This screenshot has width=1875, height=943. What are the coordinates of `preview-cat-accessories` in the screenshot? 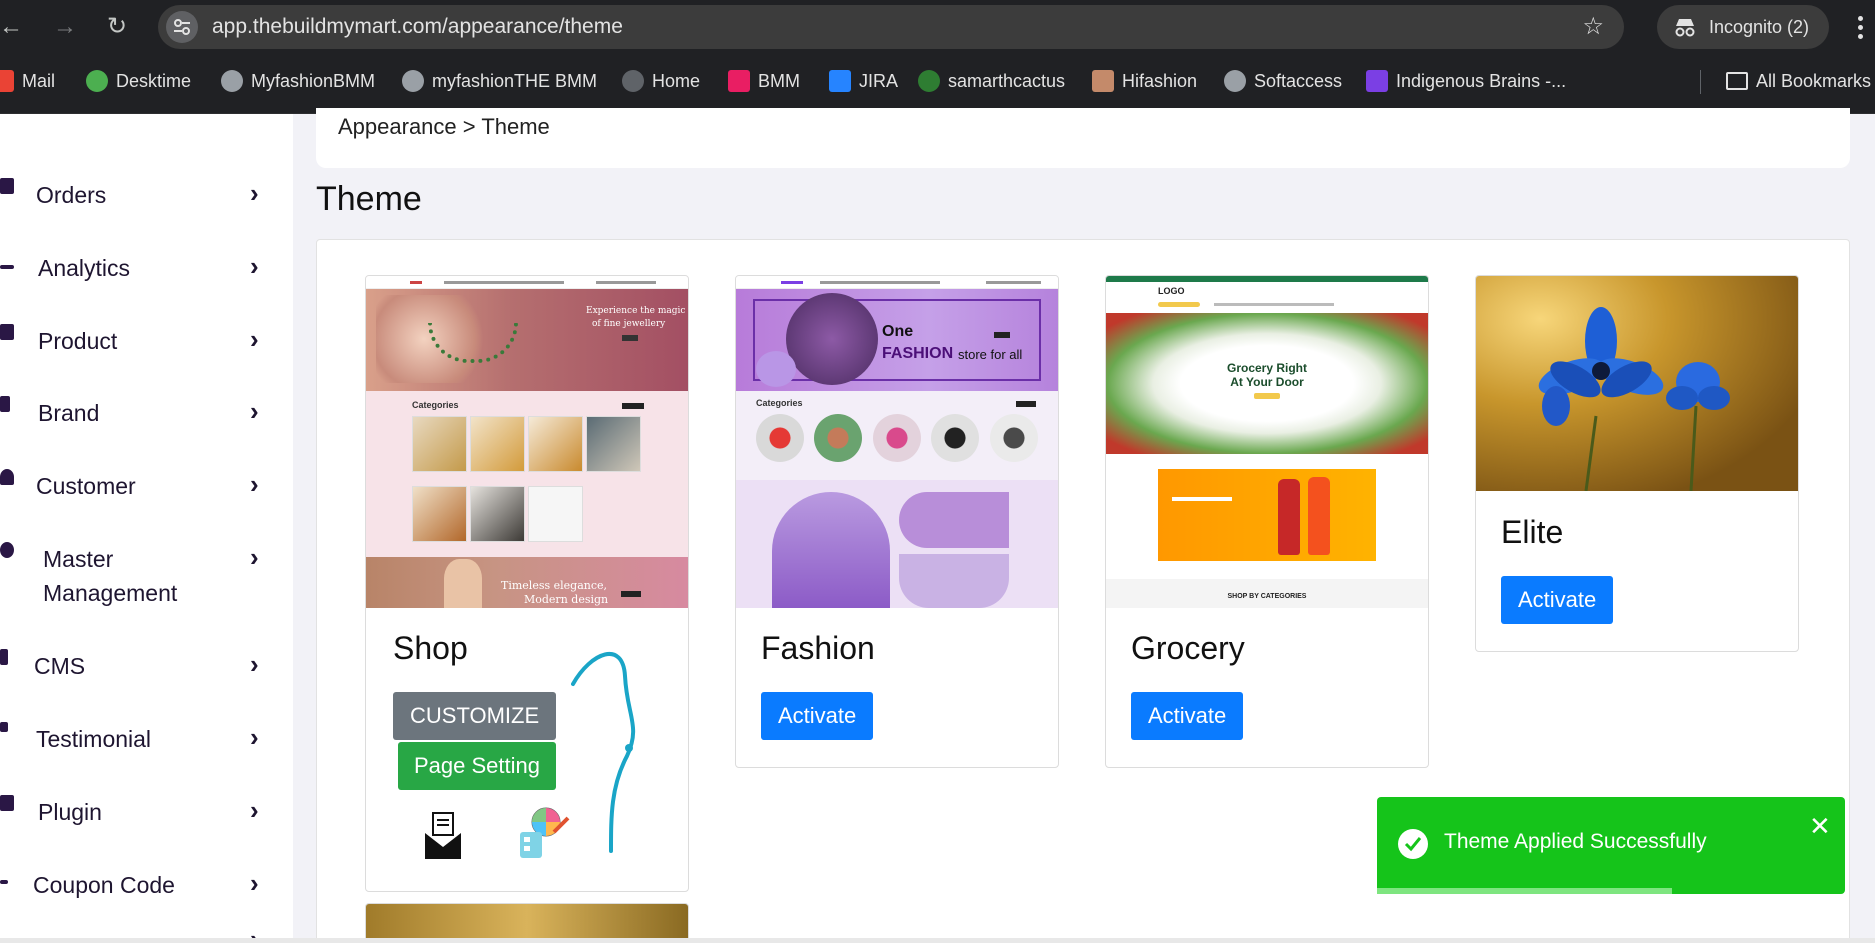 It's located at (1014, 438).